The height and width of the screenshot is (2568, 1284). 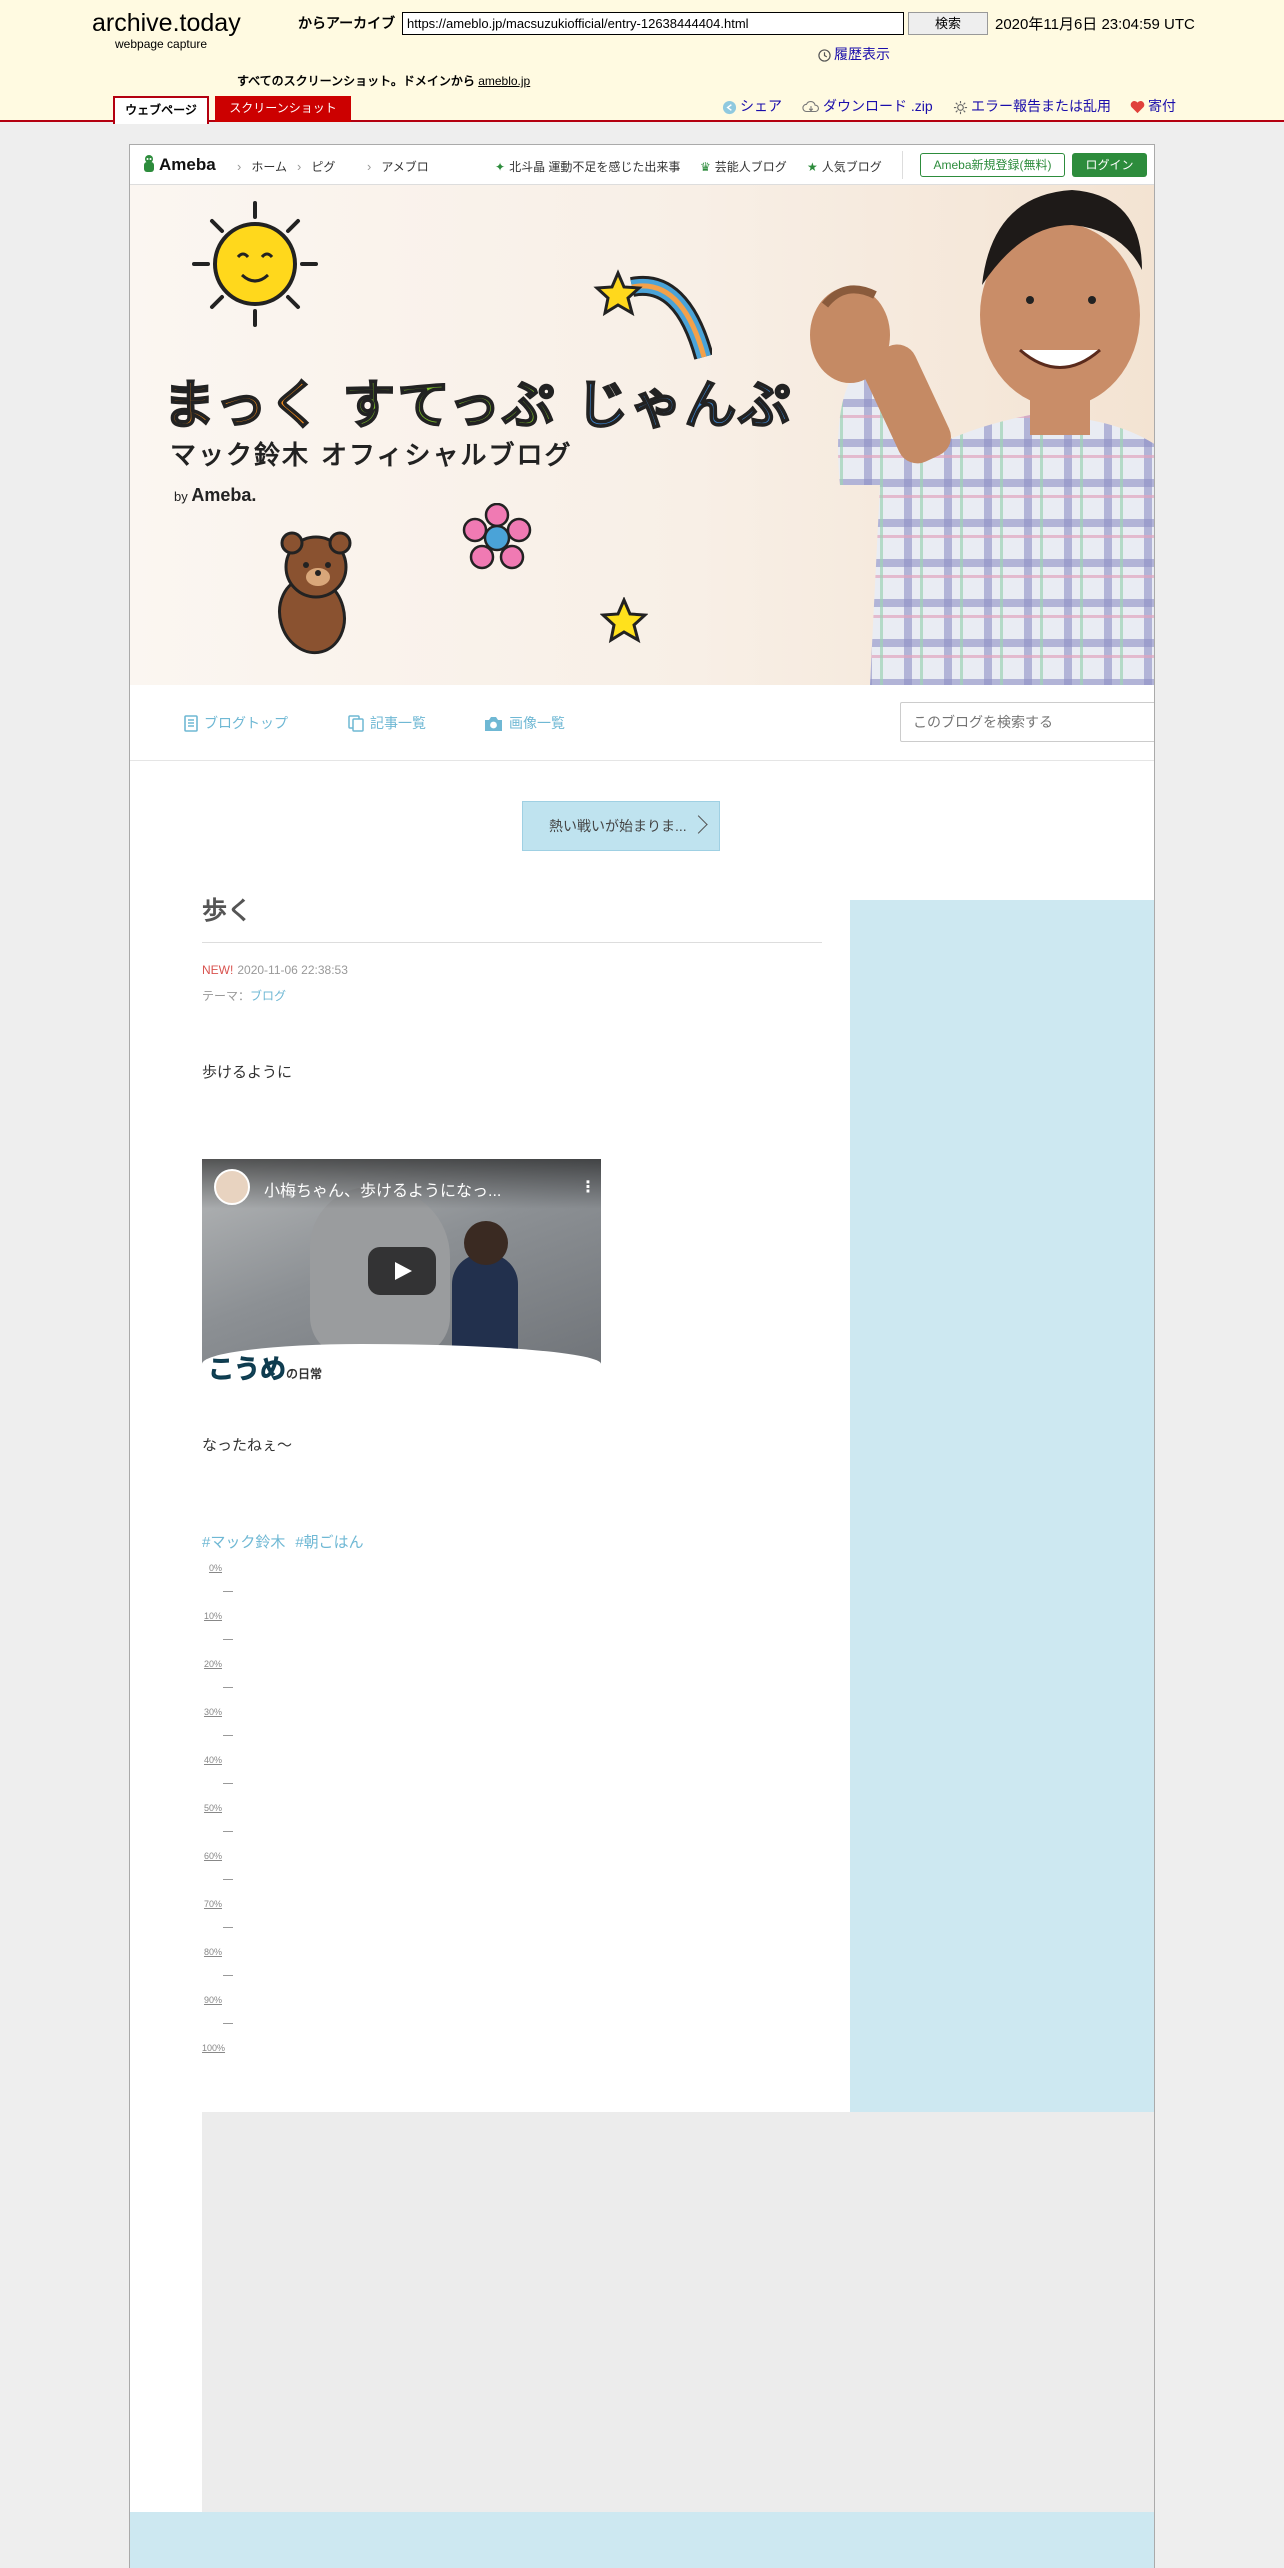 I want to click on depth-marker: 10%, so click(x=232, y=1625).